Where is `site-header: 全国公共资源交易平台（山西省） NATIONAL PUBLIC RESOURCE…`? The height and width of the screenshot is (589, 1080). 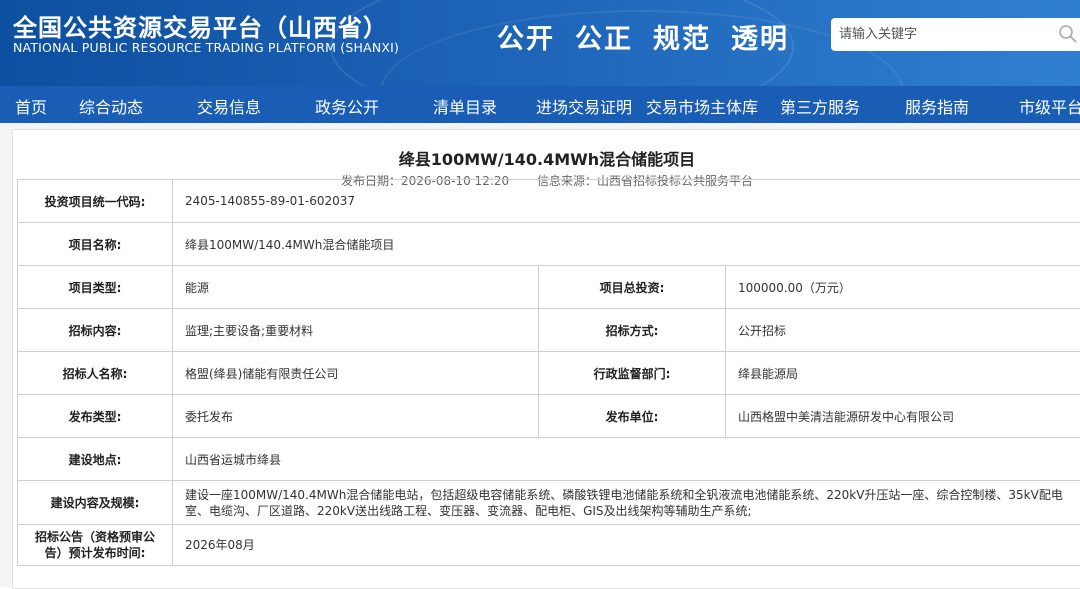 site-header: 全国公共资源交易平台（山西省） NATIONAL PUBLIC RESOURCE… is located at coordinates (540, 43).